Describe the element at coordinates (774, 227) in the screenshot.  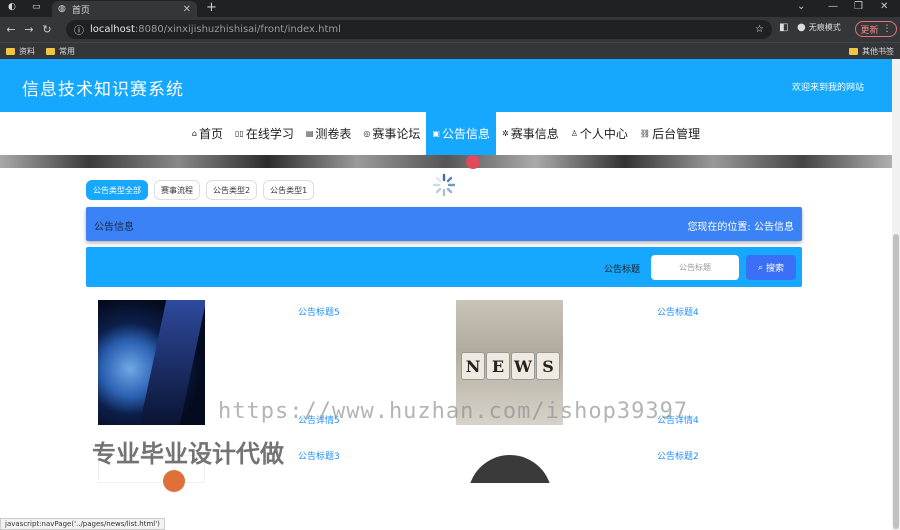
I see `location-value: 公告信息` at that location.